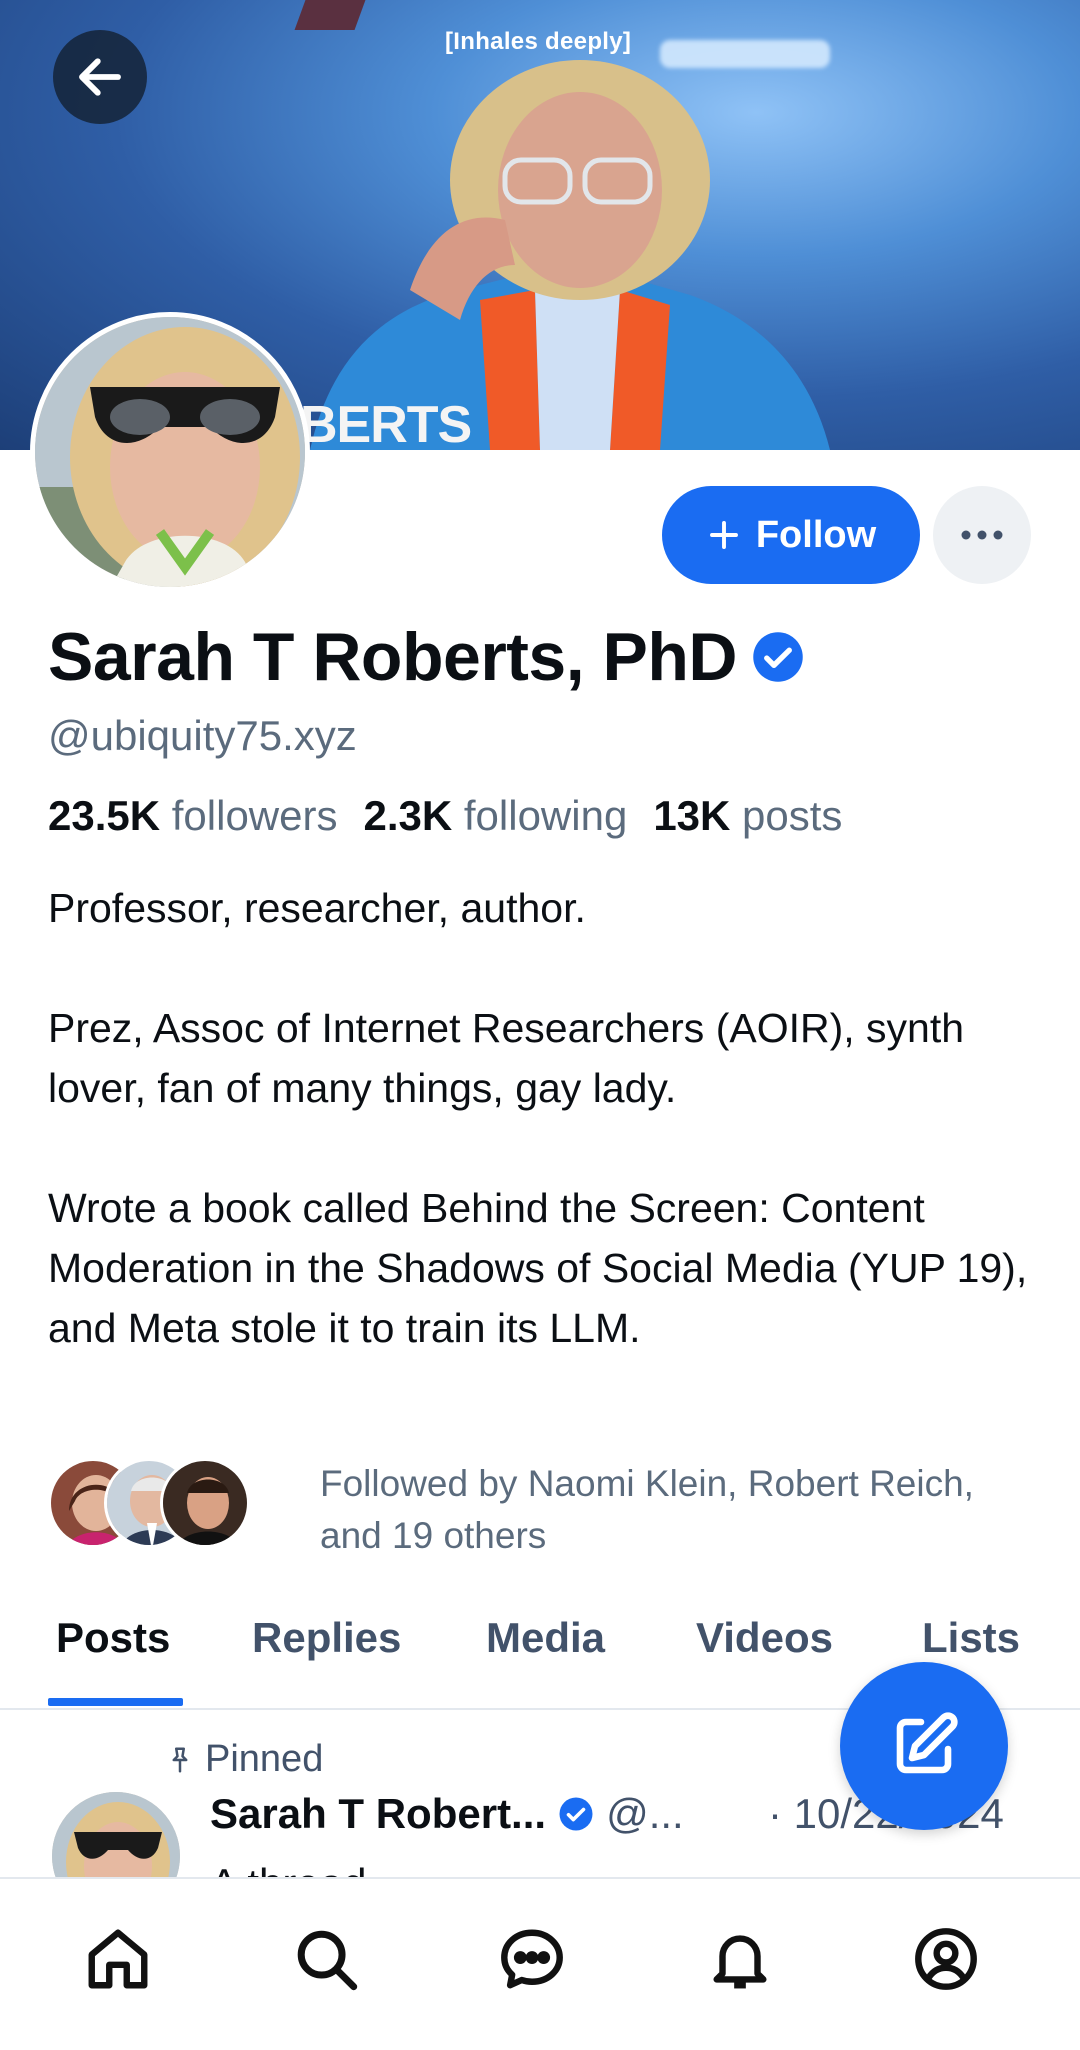  I want to click on nav-home, so click(118, 1959).